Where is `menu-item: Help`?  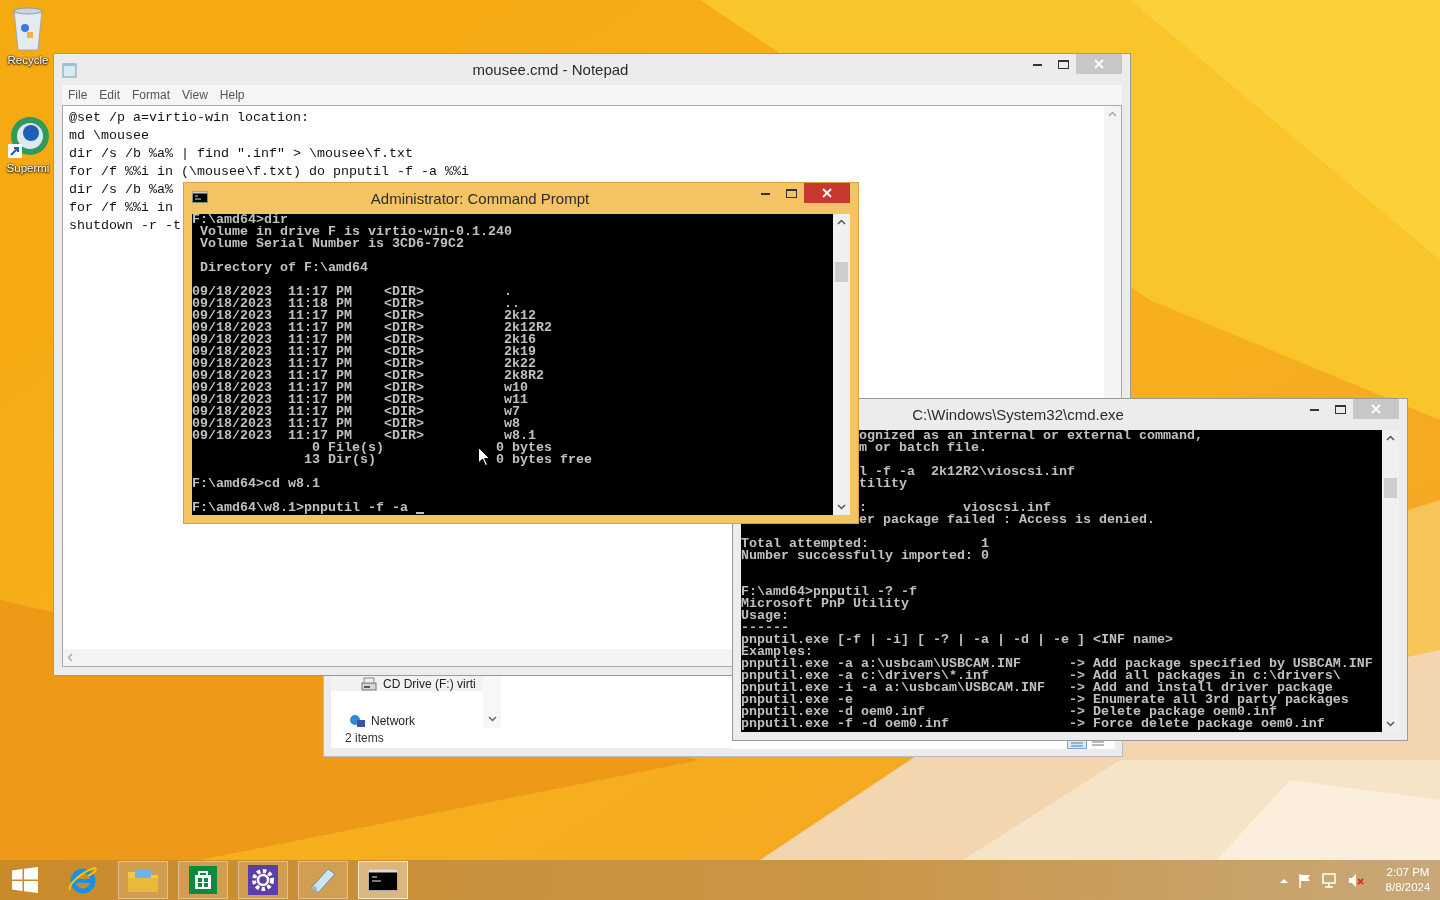 menu-item: Help is located at coordinates (232, 95).